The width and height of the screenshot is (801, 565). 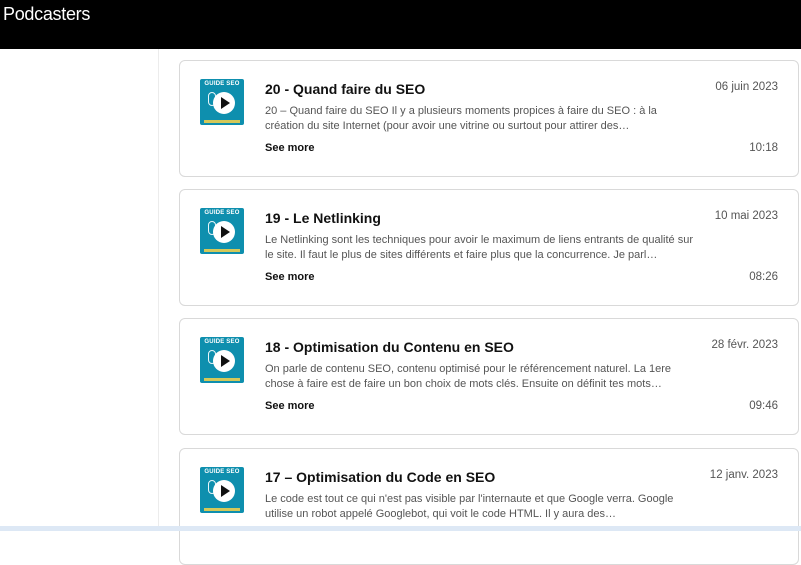 What do you see at coordinates (400, 528) in the screenshot?
I see `bottom-scroll-strip` at bounding box center [400, 528].